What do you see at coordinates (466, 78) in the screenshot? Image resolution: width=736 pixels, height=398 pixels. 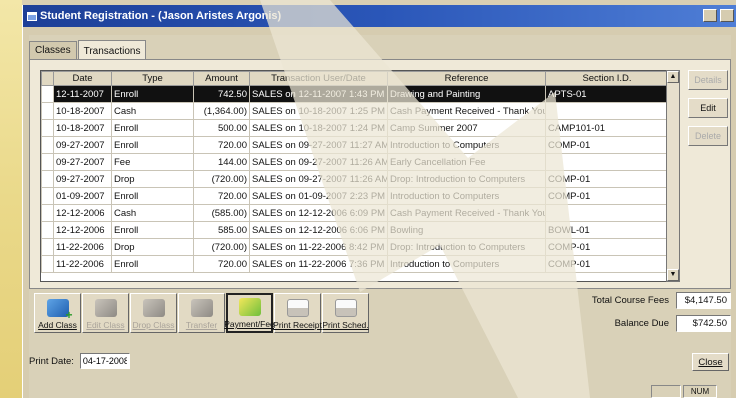 I see `column-header-reference: Reference` at bounding box center [466, 78].